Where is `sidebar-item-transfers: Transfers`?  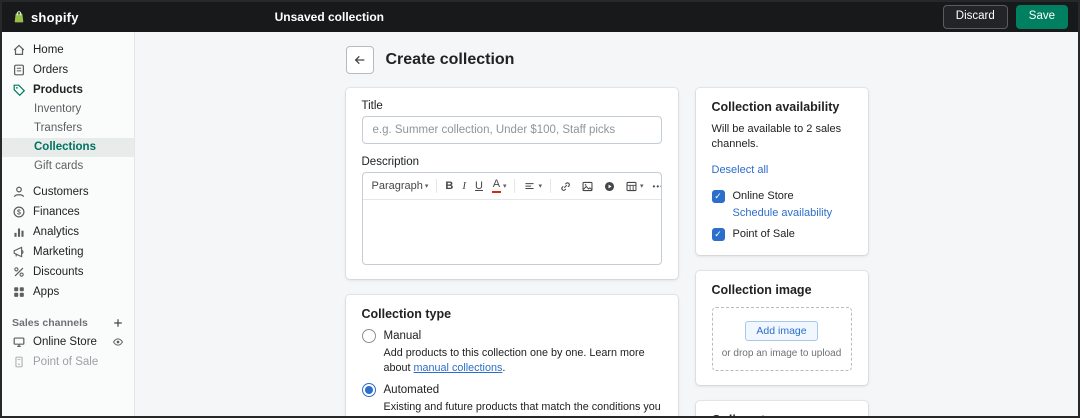 sidebar-item-transfers: Transfers is located at coordinates (68, 128).